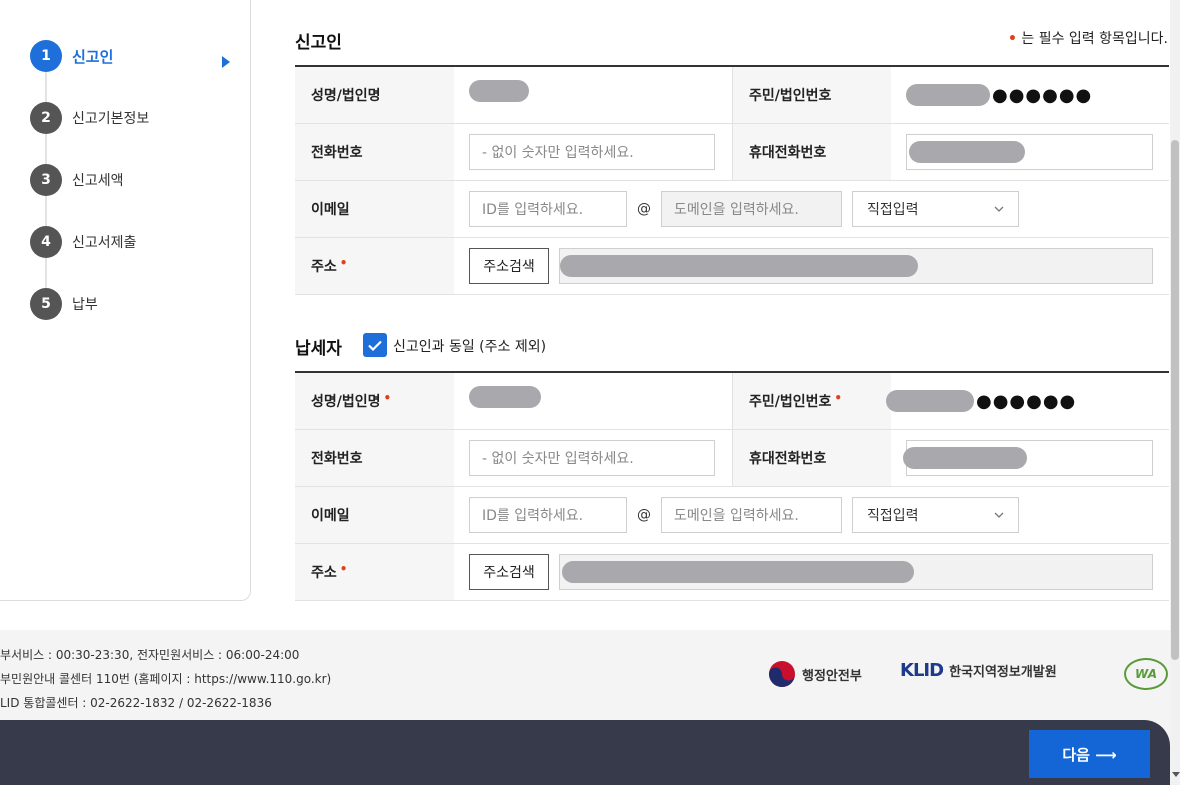  Describe the element at coordinates (1094, 39) in the screenshot. I see `required-note-text: 는 필수 입력 항목입니다.` at that location.